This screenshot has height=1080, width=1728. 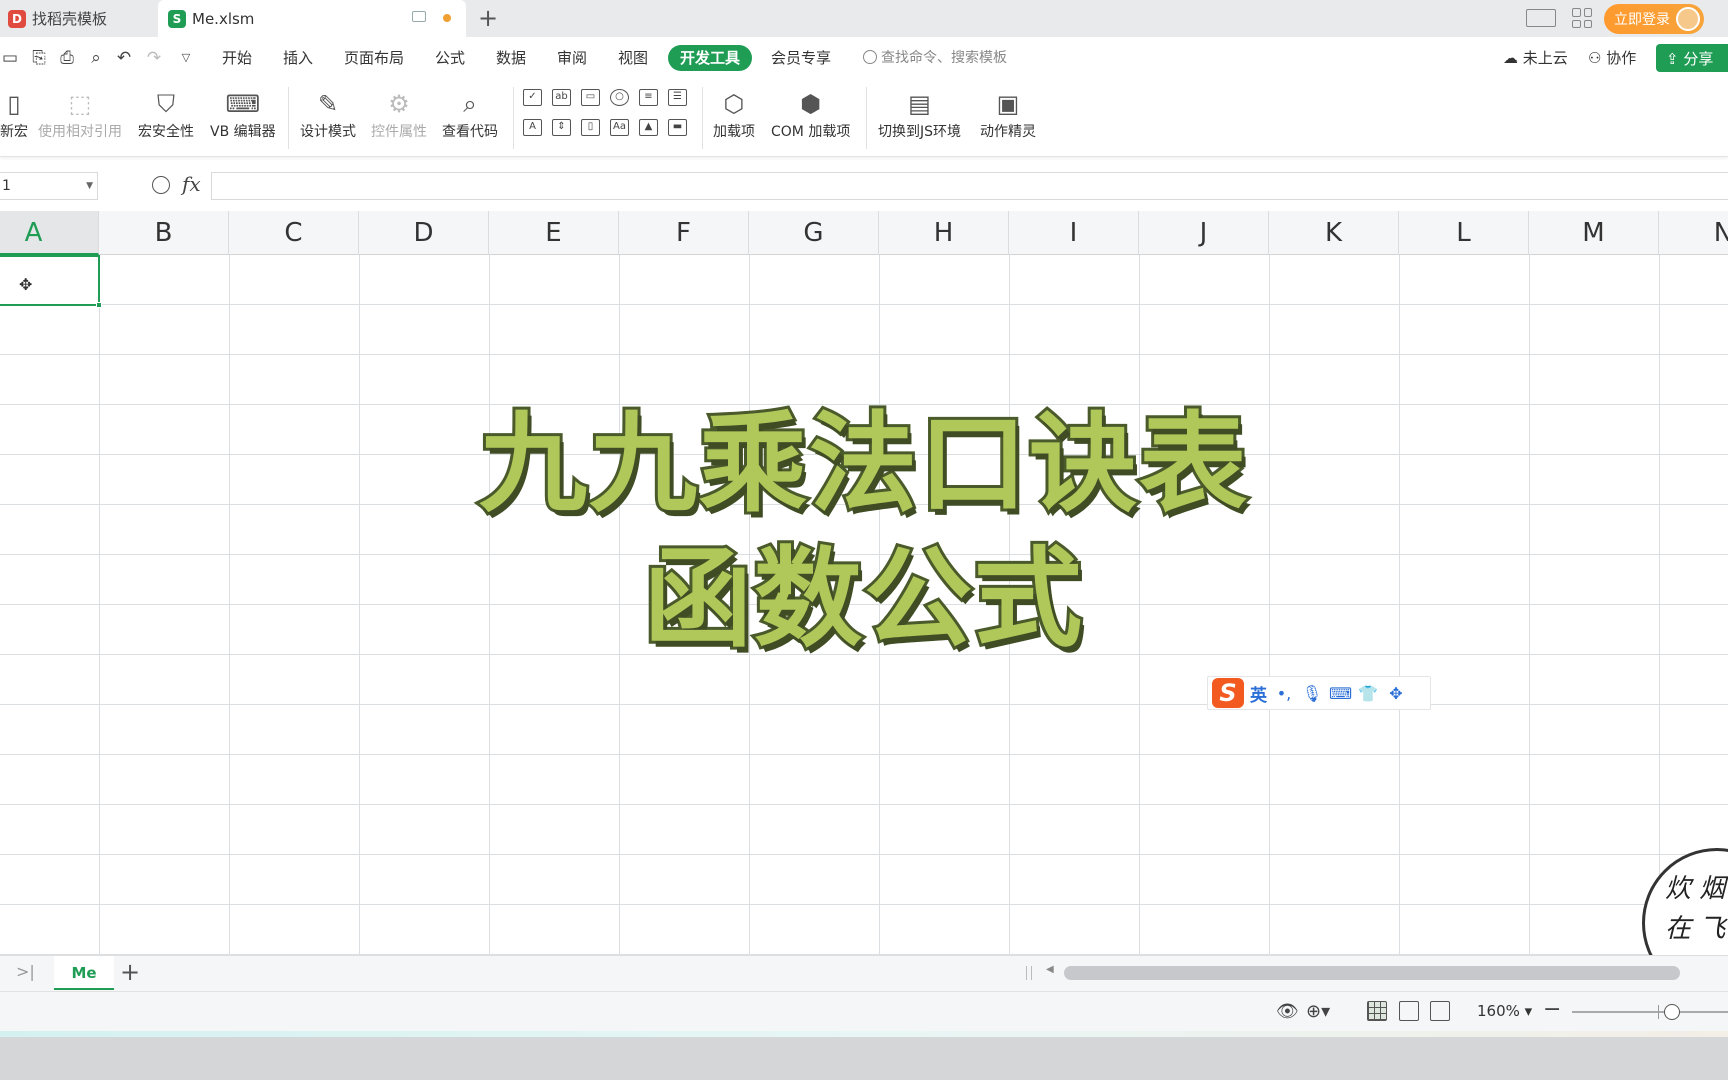 What do you see at coordinates (648, 97) in the screenshot?
I see `listbox-control-icon: ≡` at bounding box center [648, 97].